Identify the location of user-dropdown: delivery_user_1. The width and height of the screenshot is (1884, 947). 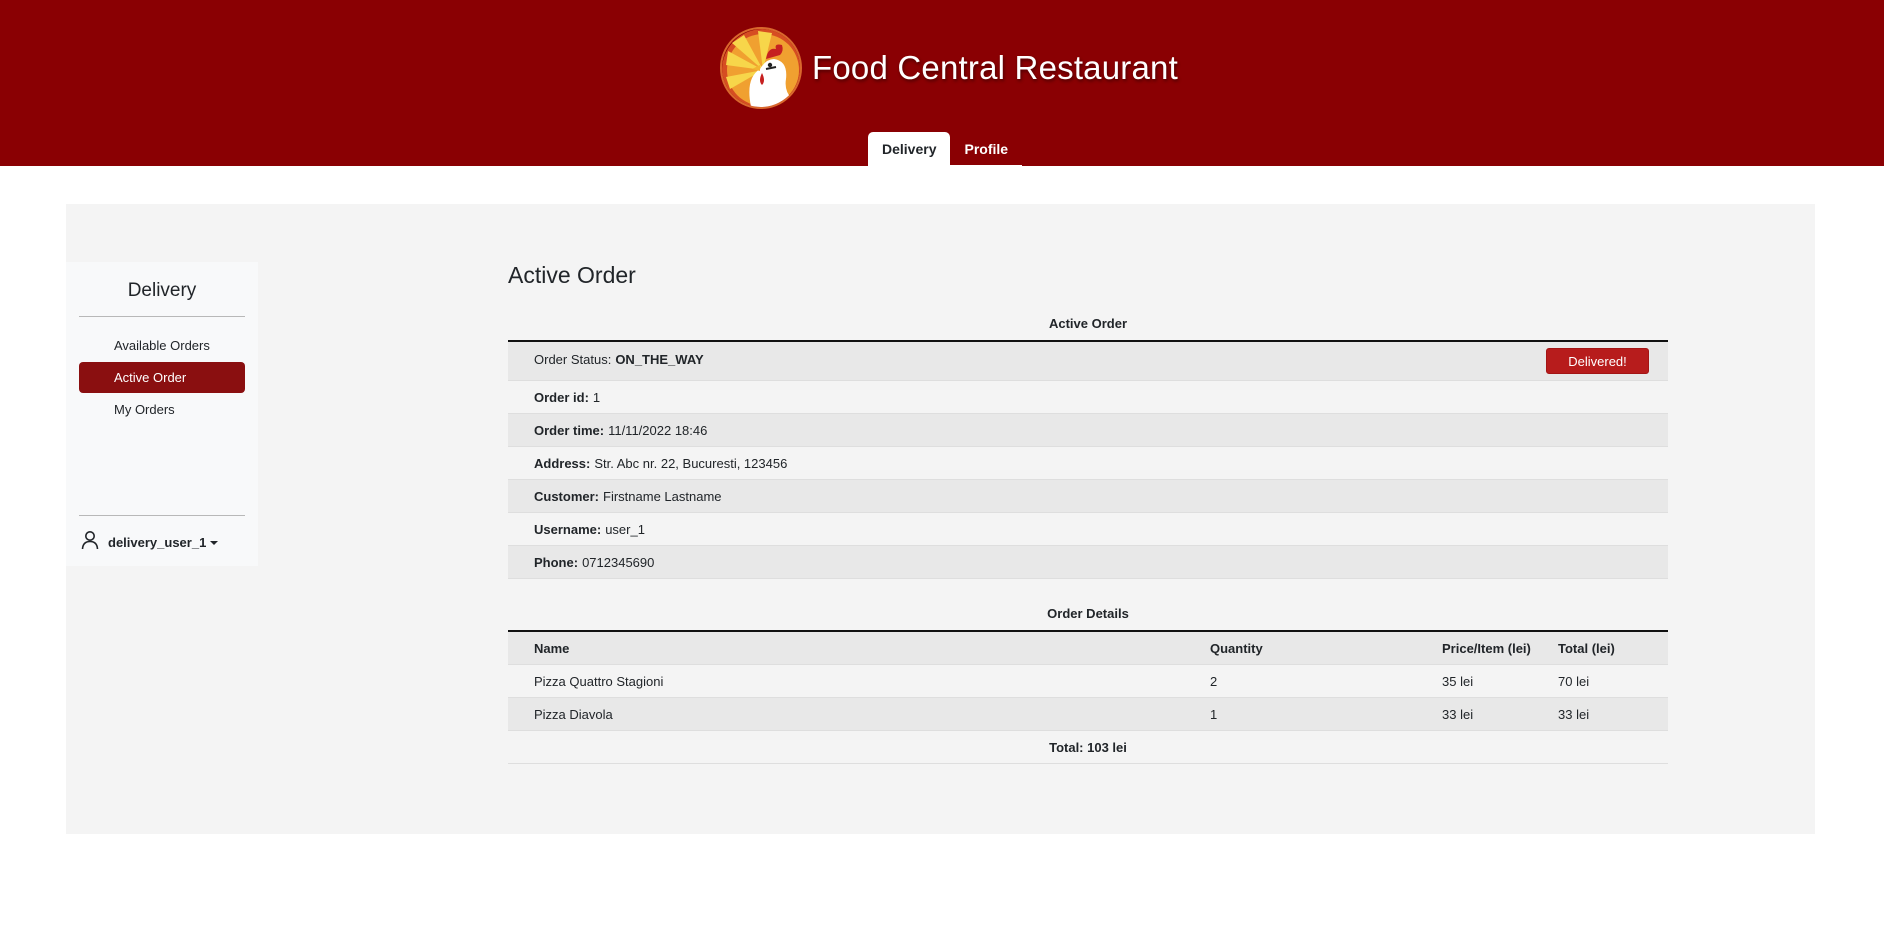
(149, 542).